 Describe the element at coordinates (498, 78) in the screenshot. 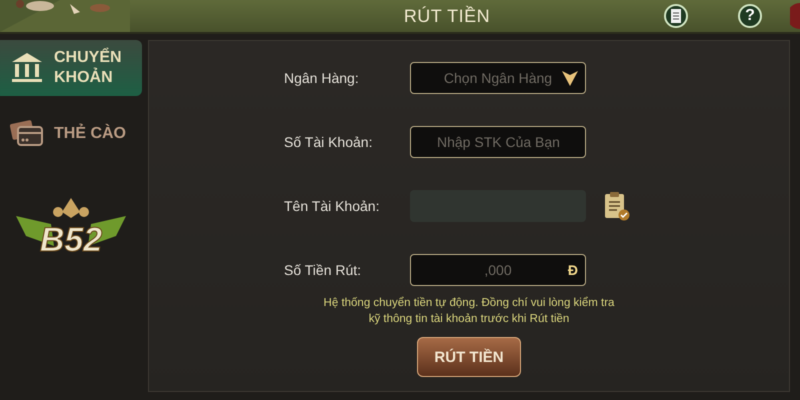

I see `bank-dropdown: Chọn Ngân Hàng` at that location.